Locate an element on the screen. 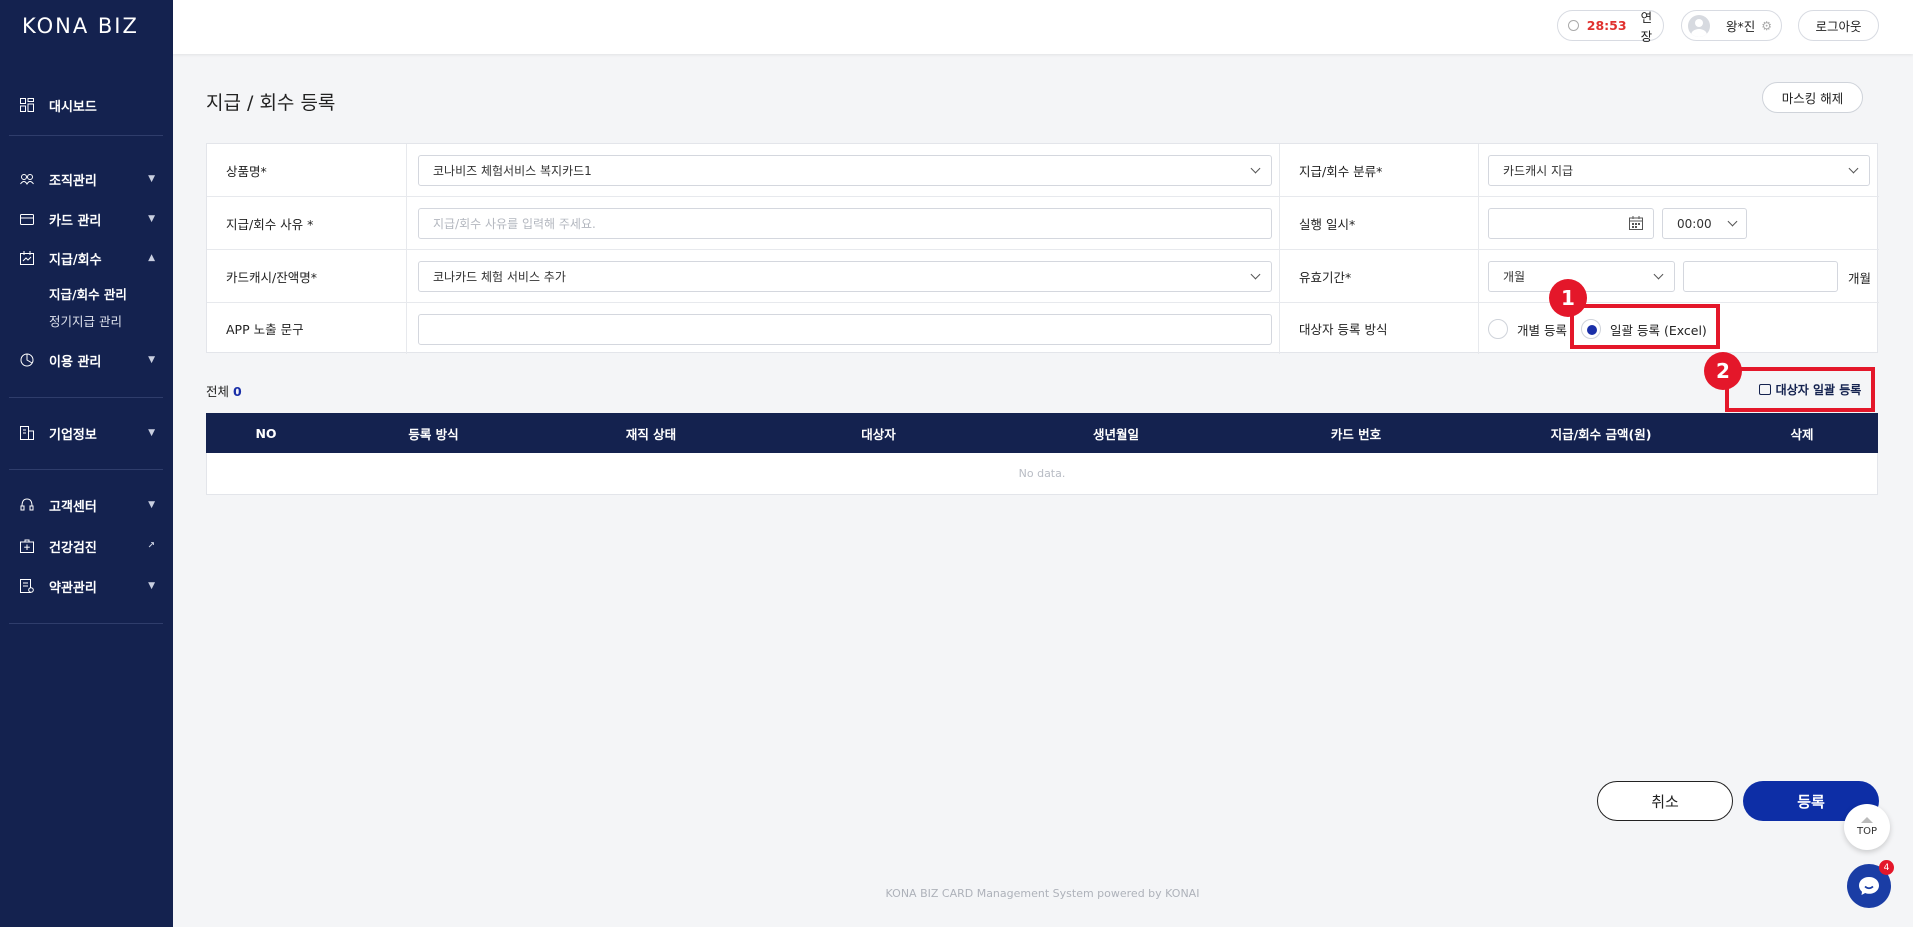  page-title: 지급 / 회수 등록 is located at coordinates (271, 103).